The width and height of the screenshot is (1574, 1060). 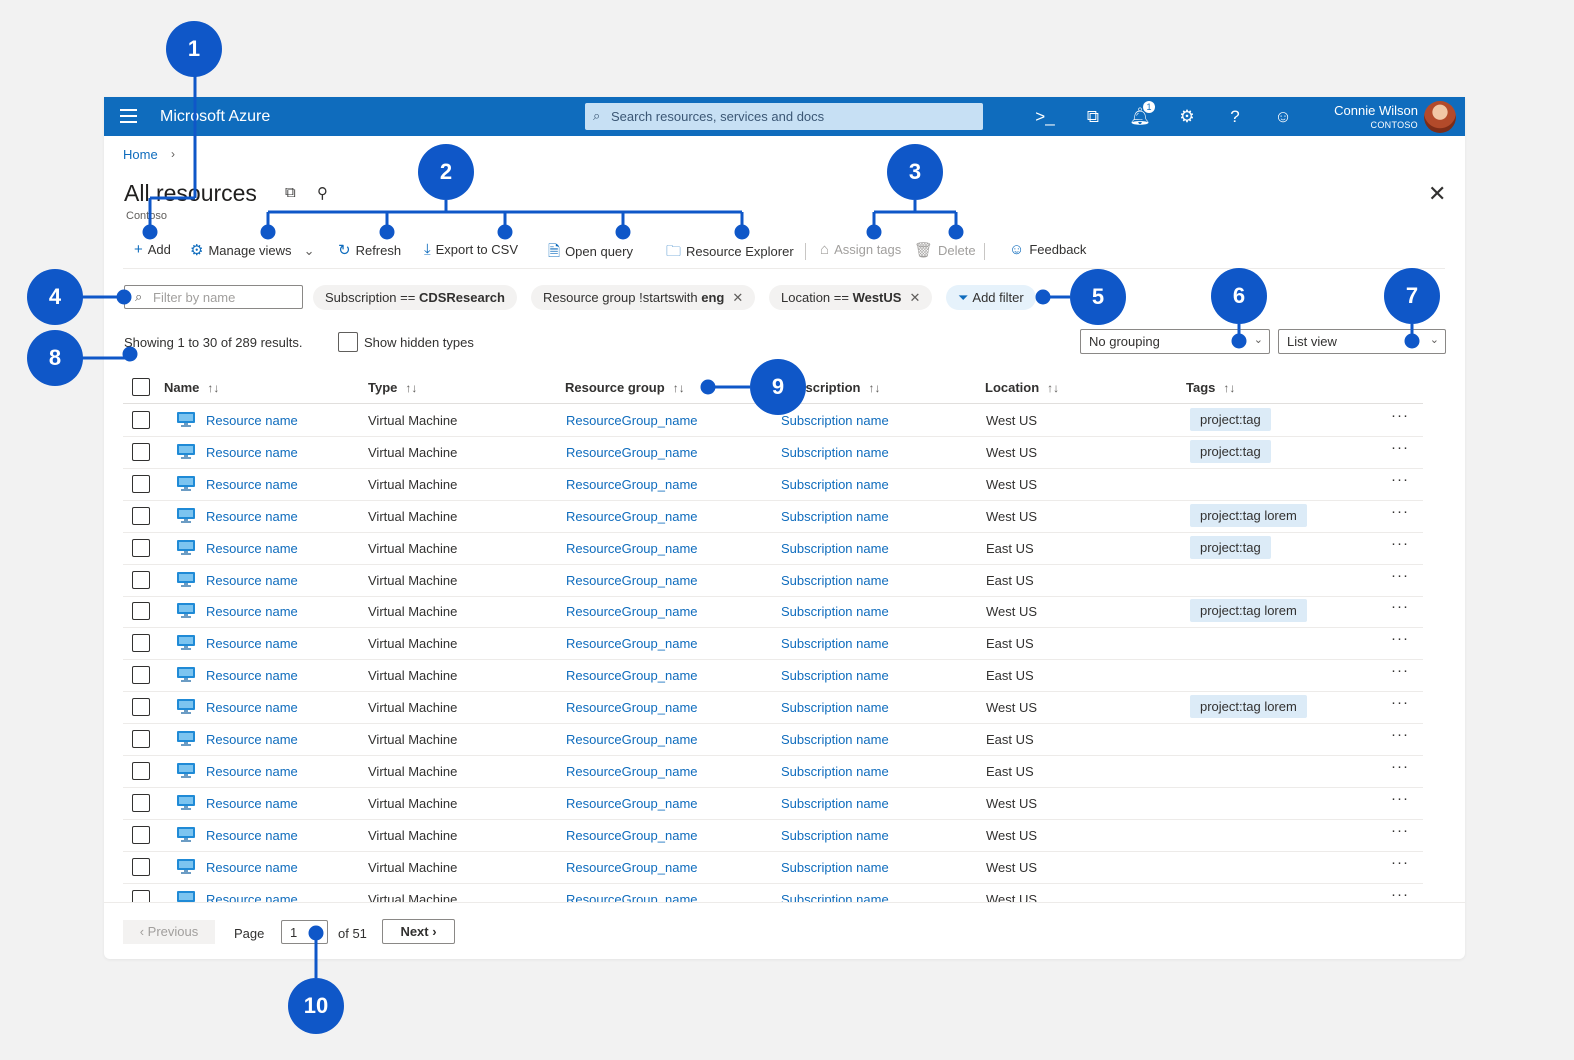 What do you see at coordinates (914, 297) in the screenshot?
I see `remove-filter-icon: ✕` at bounding box center [914, 297].